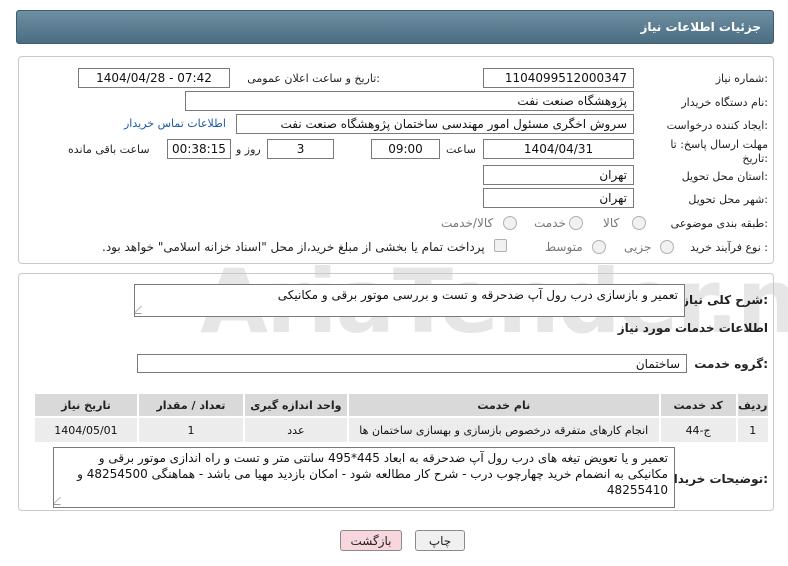 Image resolution: width=788 pixels, height=566 pixels. Describe the element at coordinates (412, 363) in the screenshot. I see `service-group-field: ساختمان` at that location.